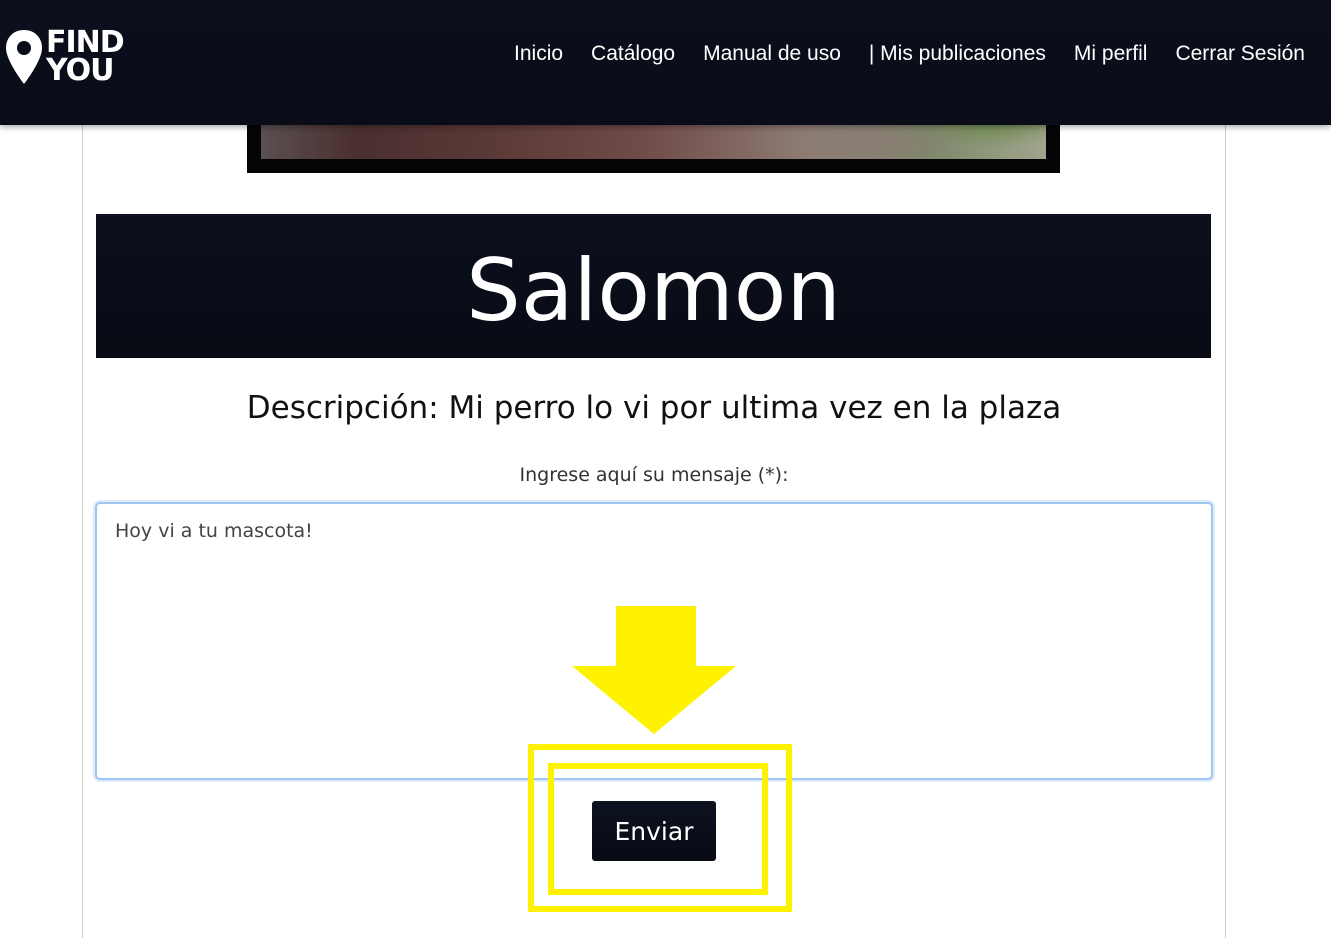 This screenshot has width=1331, height=938. Describe the element at coordinates (80, 70) in the screenshot. I see `logo-text-line2: YOU` at that location.